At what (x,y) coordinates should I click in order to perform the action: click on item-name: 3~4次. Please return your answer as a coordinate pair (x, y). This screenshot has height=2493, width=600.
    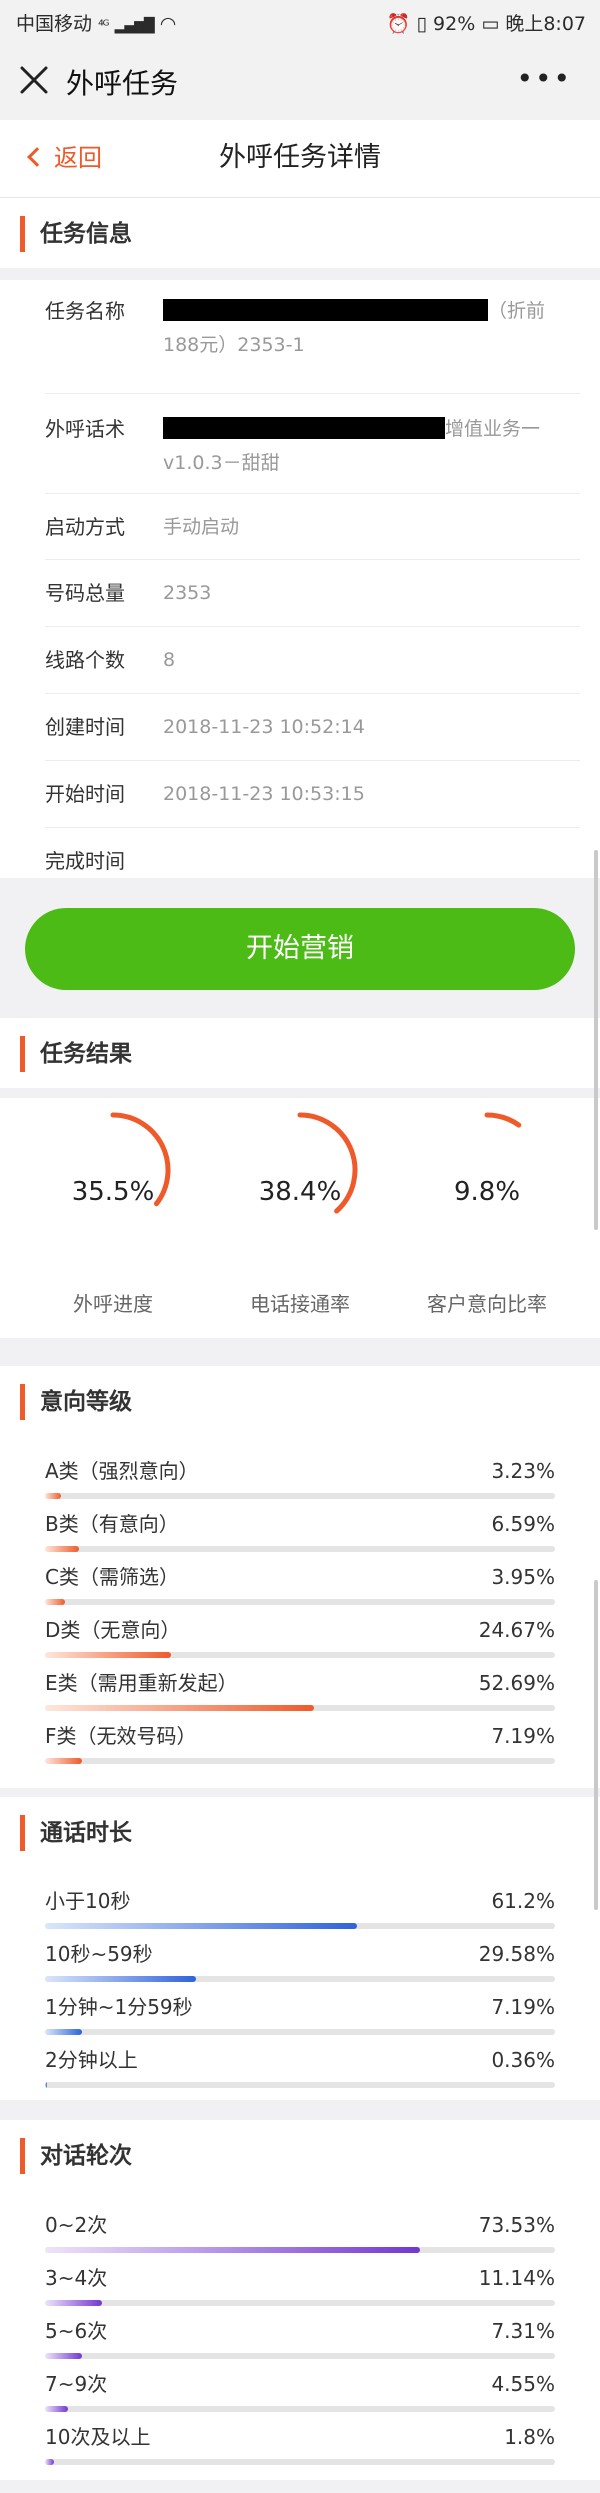
    Looking at the image, I should click on (76, 2278).